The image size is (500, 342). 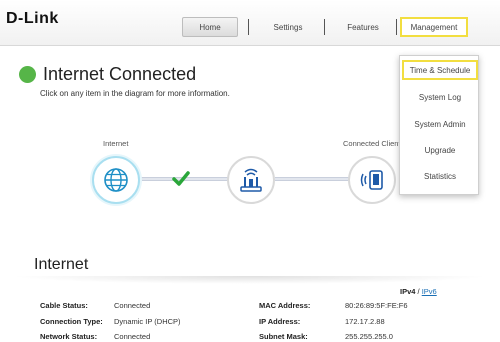 I want to click on nav-features-tab: Features, so click(x=363, y=27).